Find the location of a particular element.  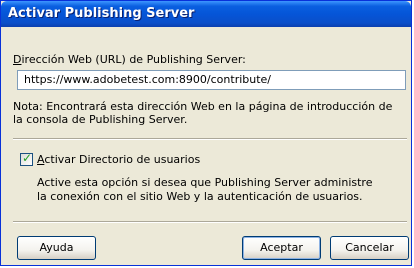

user-directory-checkbox: ✓ is located at coordinates (26, 158).